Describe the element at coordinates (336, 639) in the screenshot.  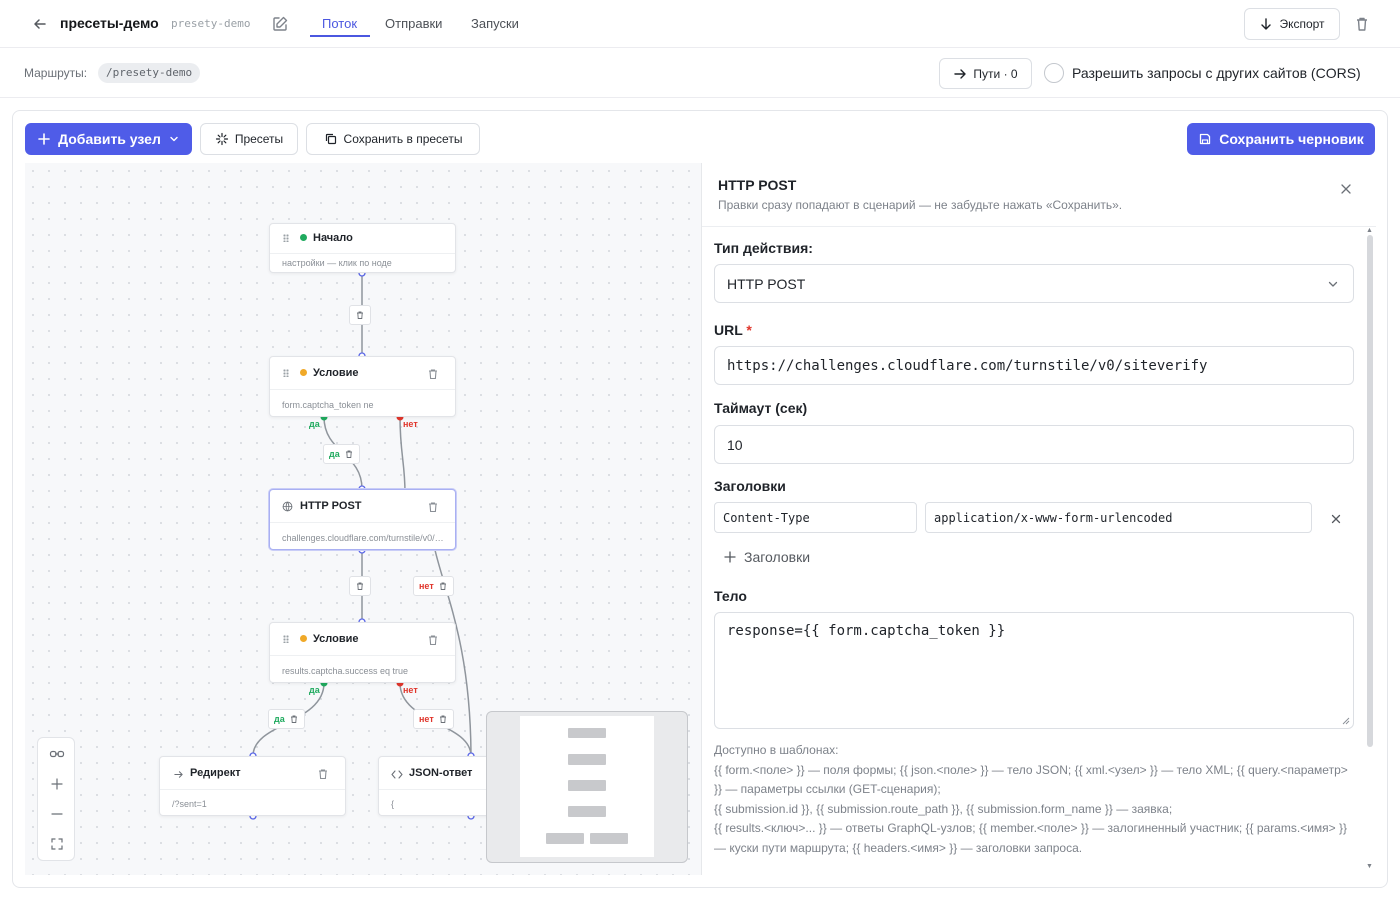
I see `node-title: Условие` at that location.